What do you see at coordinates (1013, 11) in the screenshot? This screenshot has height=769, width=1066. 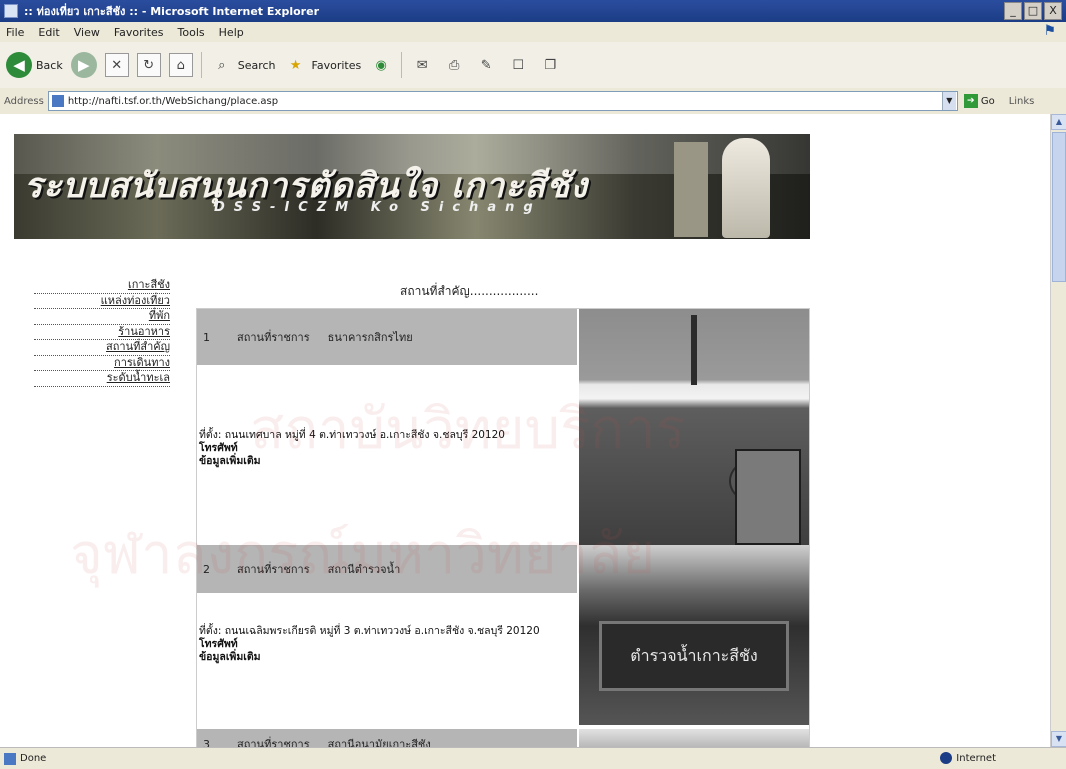 I see `minimize-button: _` at bounding box center [1013, 11].